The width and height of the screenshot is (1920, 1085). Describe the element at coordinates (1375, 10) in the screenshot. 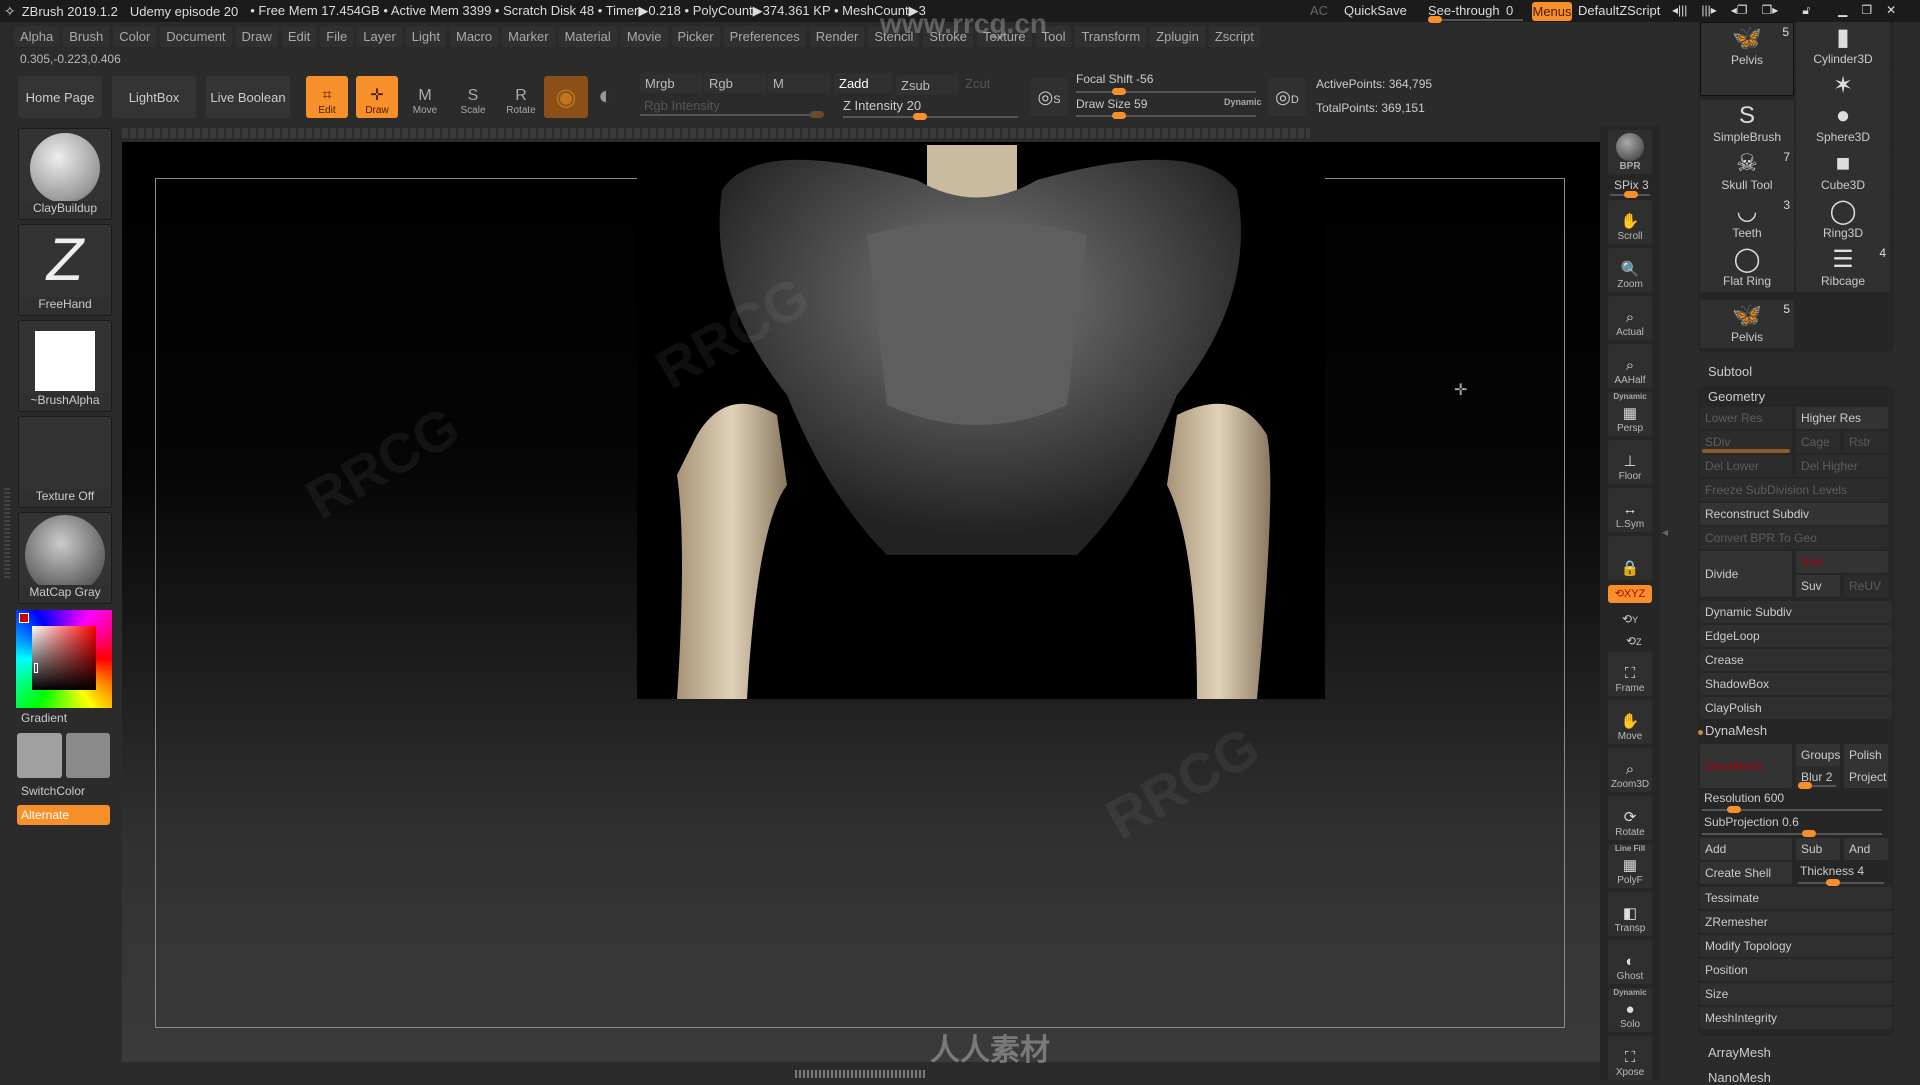

I see `quicksave-button: QuickSave` at that location.